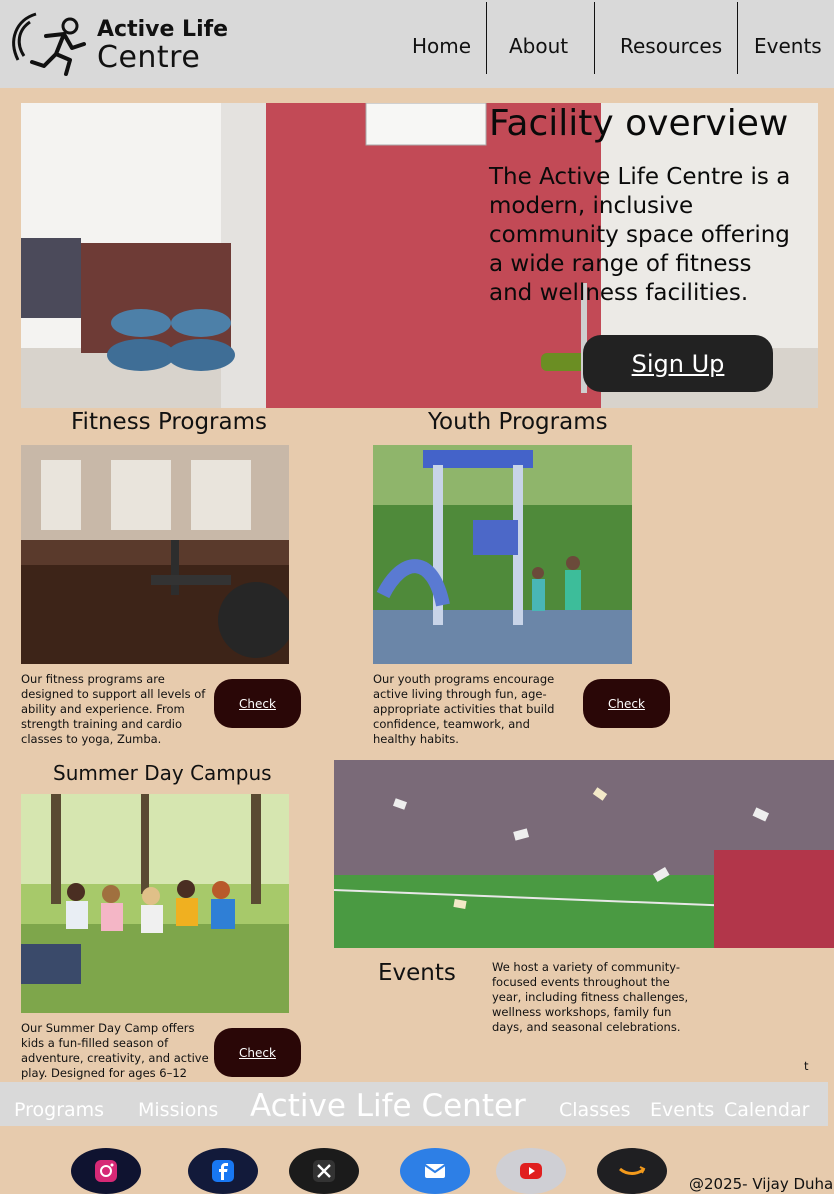 The height and width of the screenshot is (1194, 834). Describe the element at coordinates (502, 554) in the screenshot. I see `youth-image` at that location.